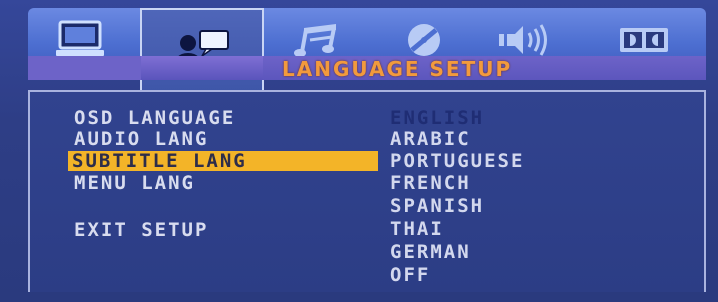 Image resolution: width=718 pixels, height=302 pixels. I want to click on page-title: LANGUAGE SETUP, so click(397, 69).